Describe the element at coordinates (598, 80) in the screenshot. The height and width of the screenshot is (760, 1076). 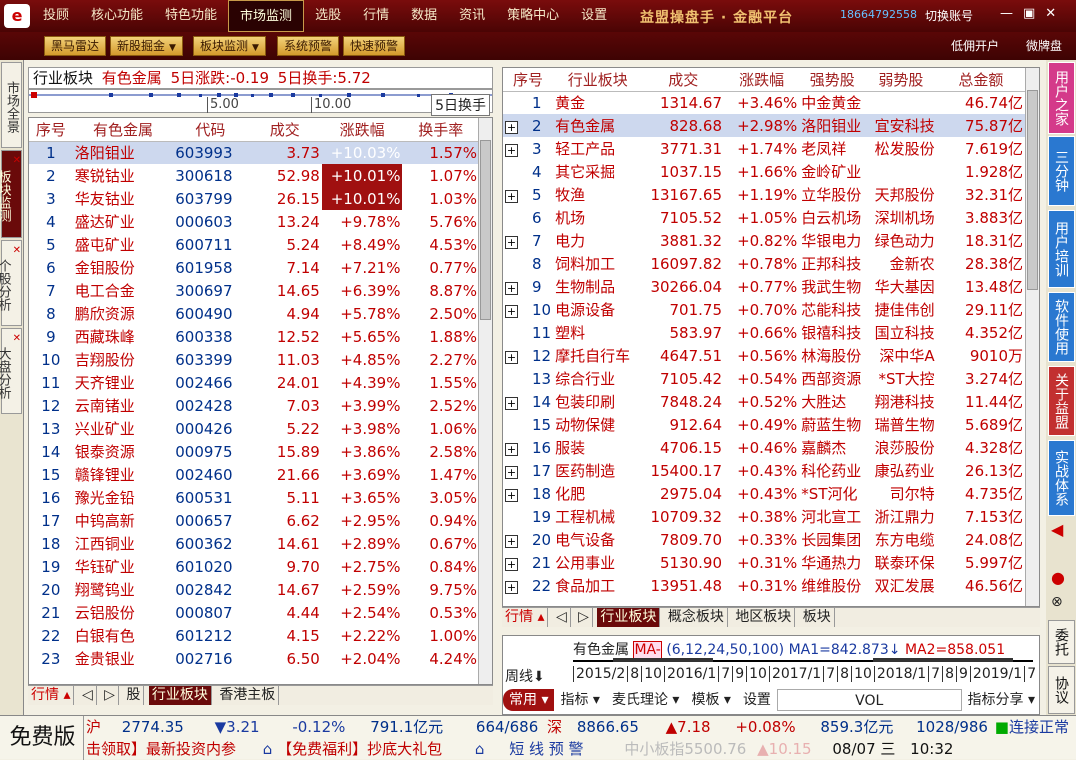
I see `column-header: 行业板块` at that location.